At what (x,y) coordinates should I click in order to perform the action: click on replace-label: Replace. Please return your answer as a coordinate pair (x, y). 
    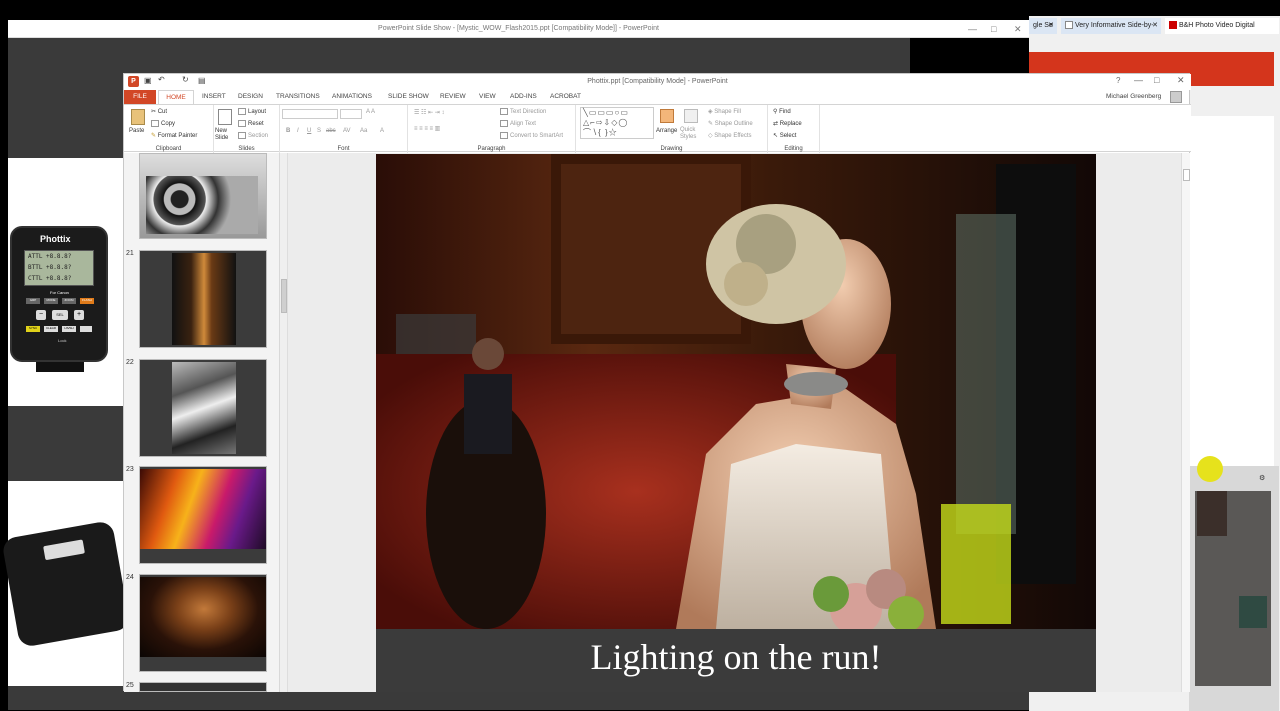
    Looking at the image, I should click on (790, 124).